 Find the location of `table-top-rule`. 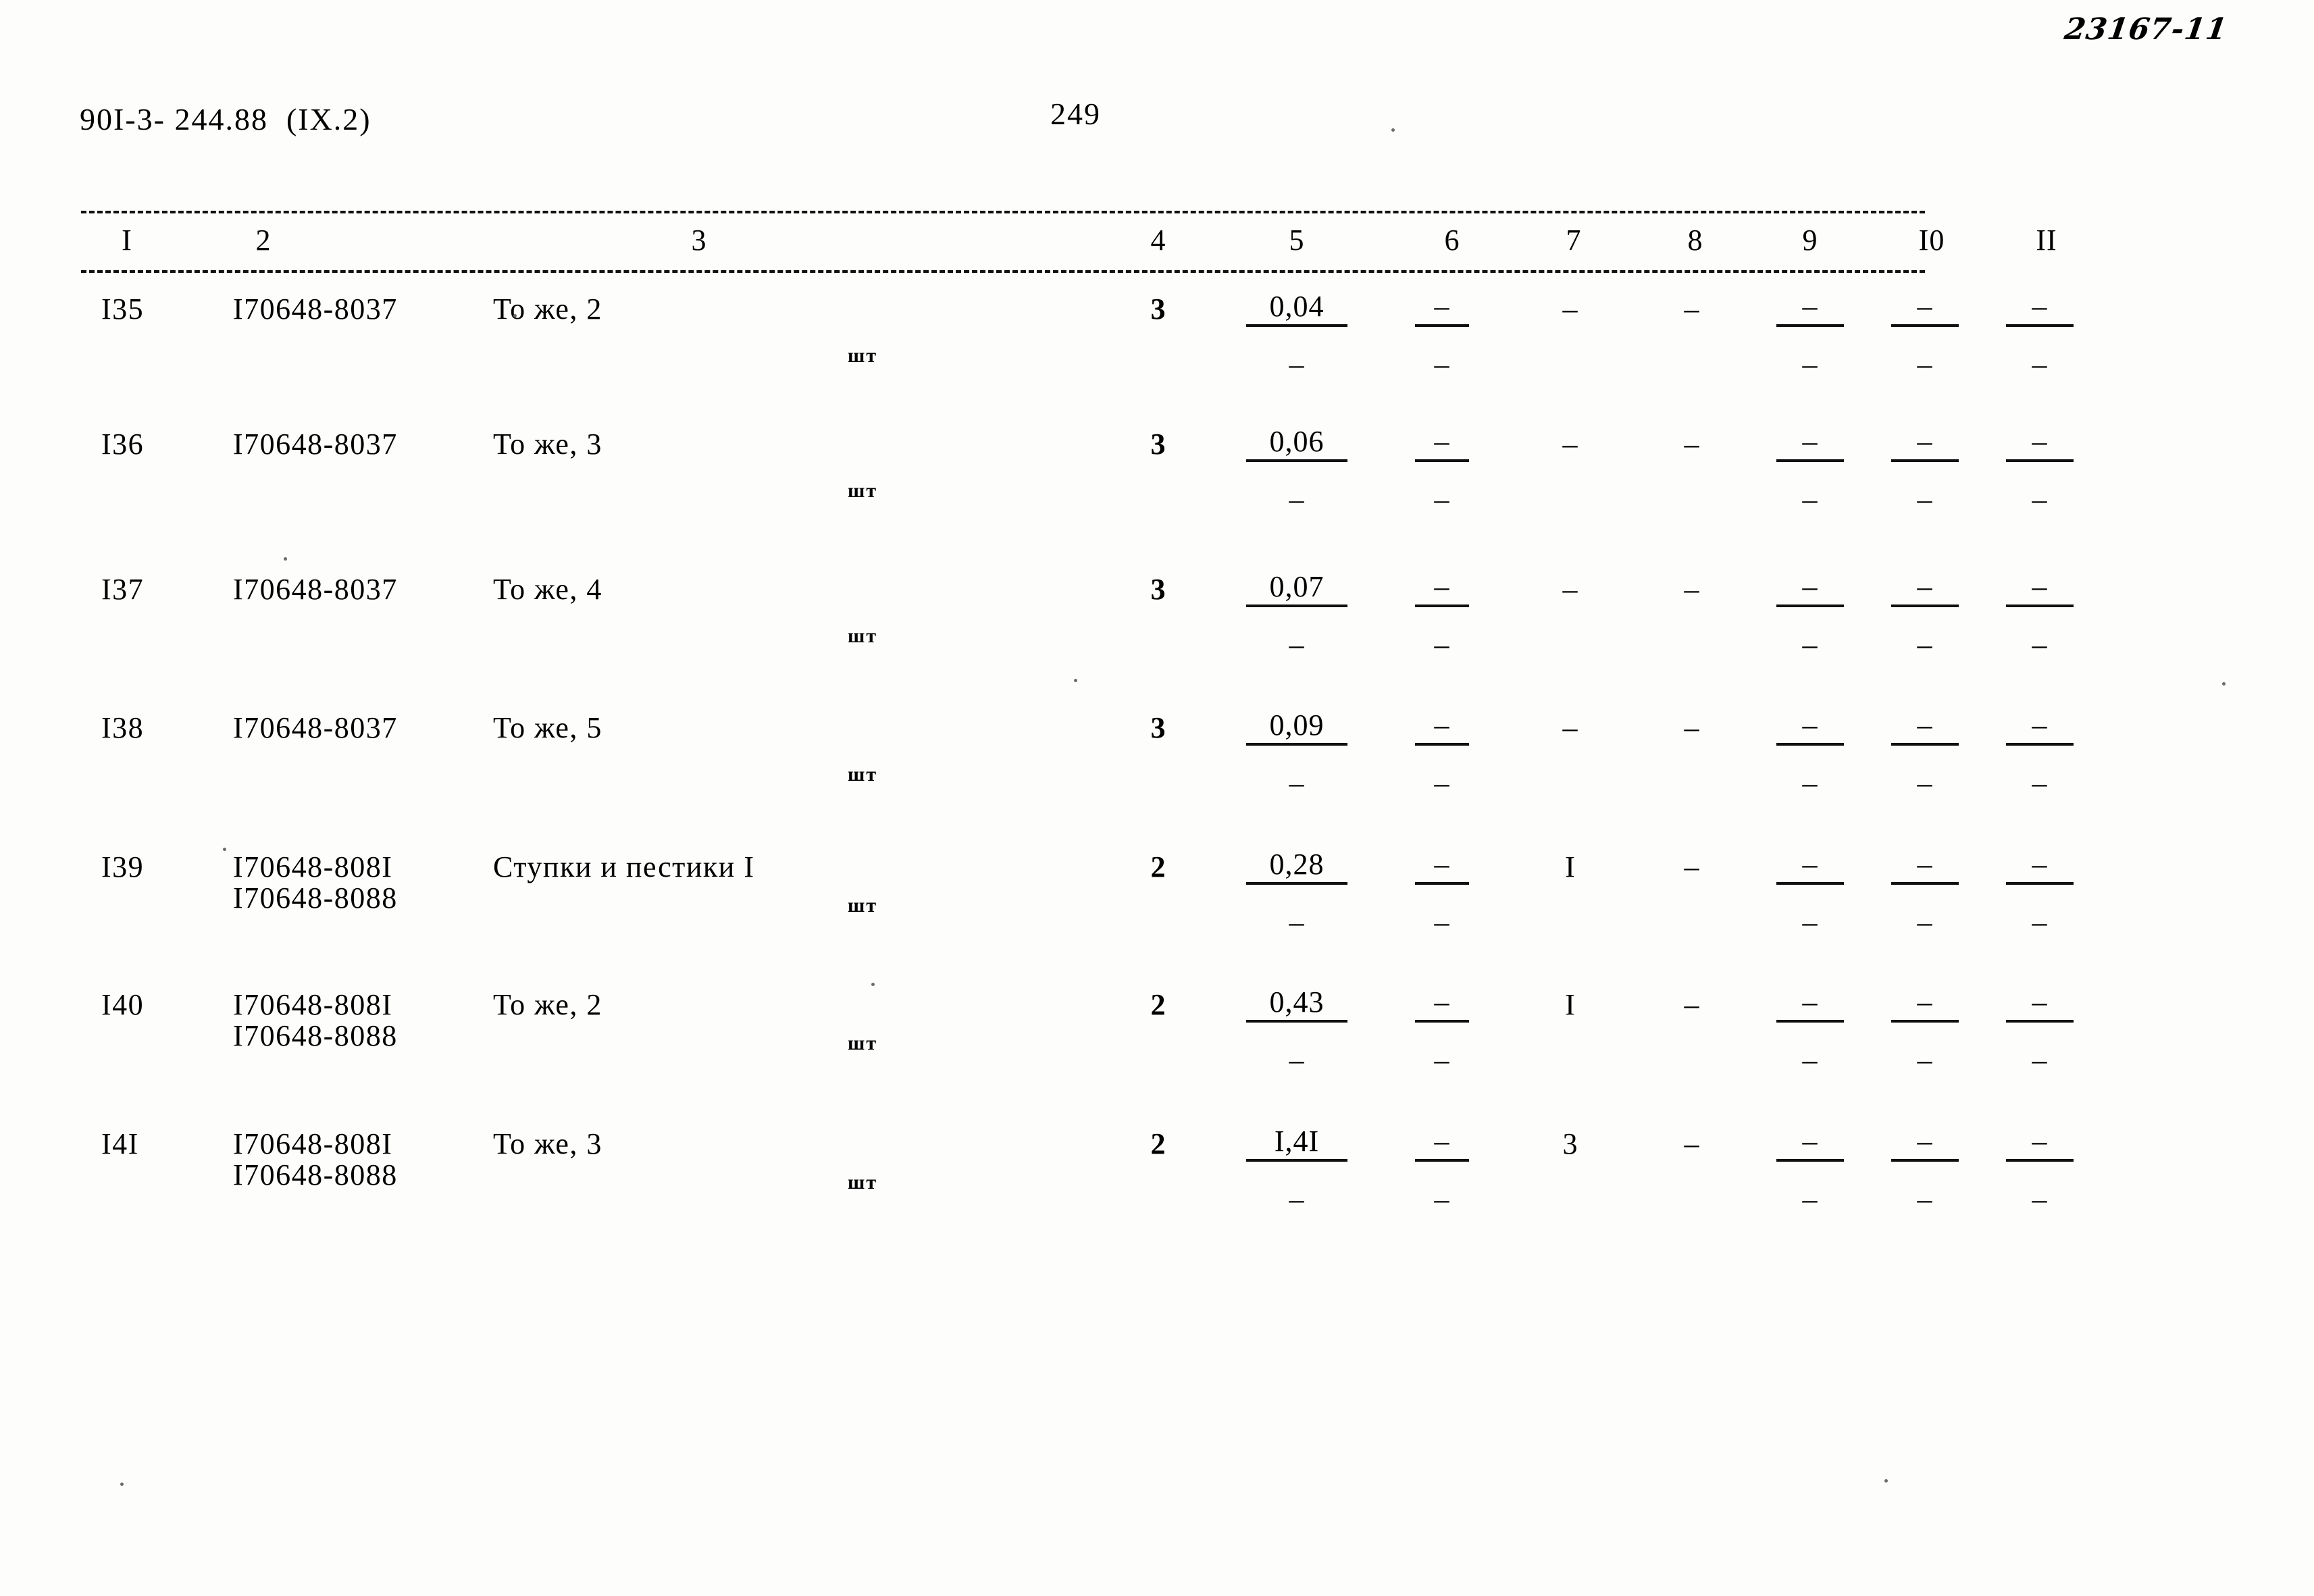

table-top-rule is located at coordinates (1003, 212).